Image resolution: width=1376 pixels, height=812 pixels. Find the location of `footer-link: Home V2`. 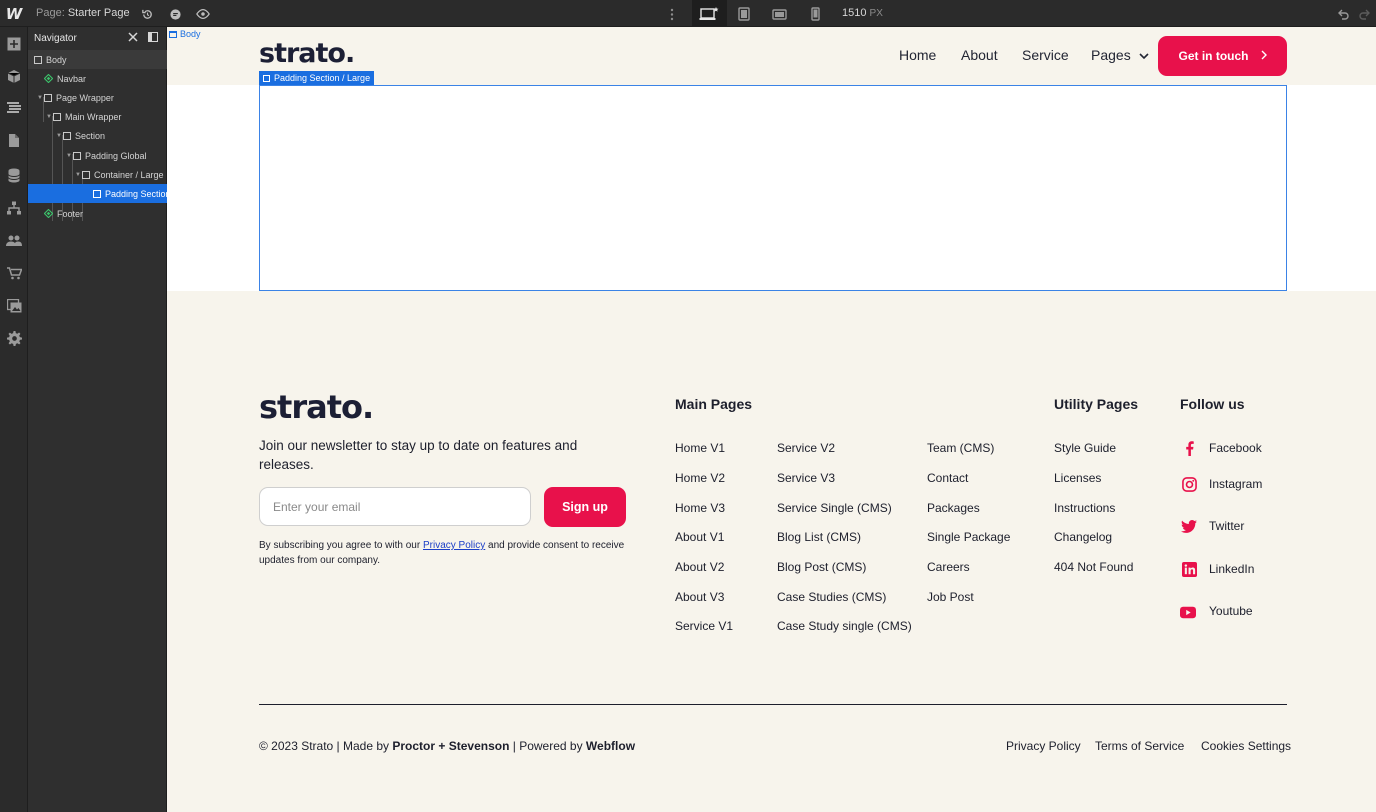

footer-link: Home V2 is located at coordinates (700, 478).